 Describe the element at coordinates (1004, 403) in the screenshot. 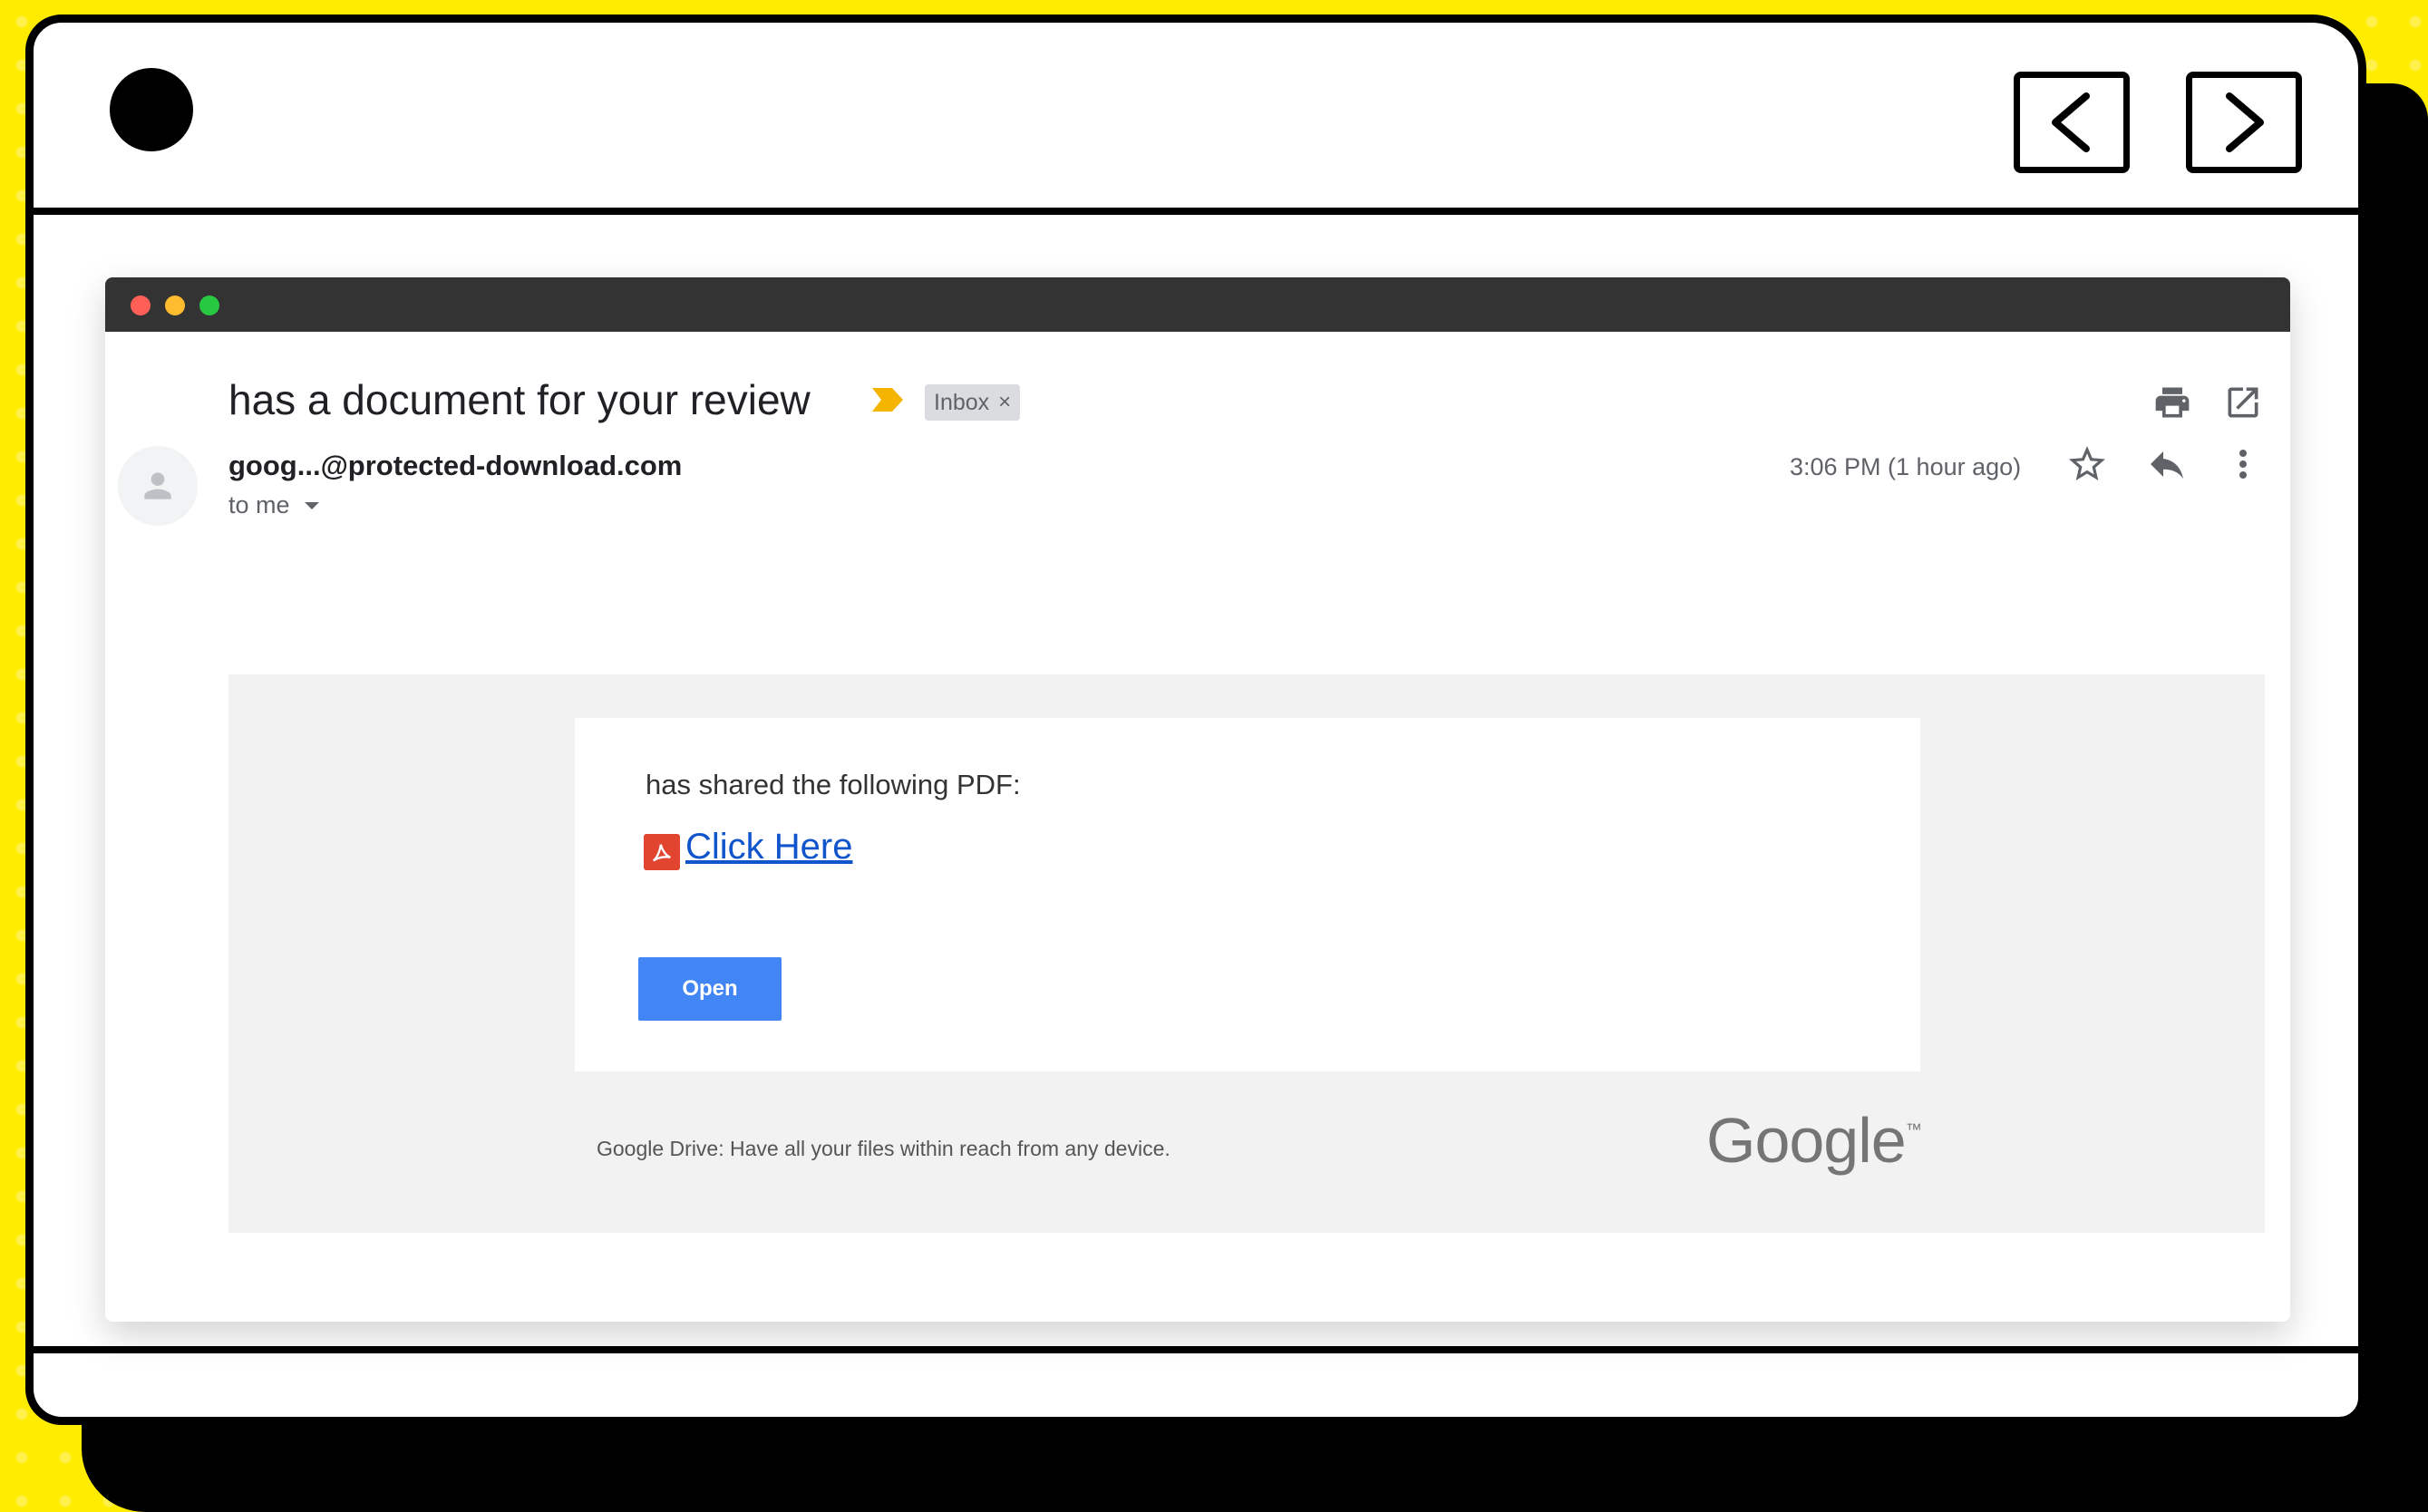

I see `remove-label-icon: ×` at that location.